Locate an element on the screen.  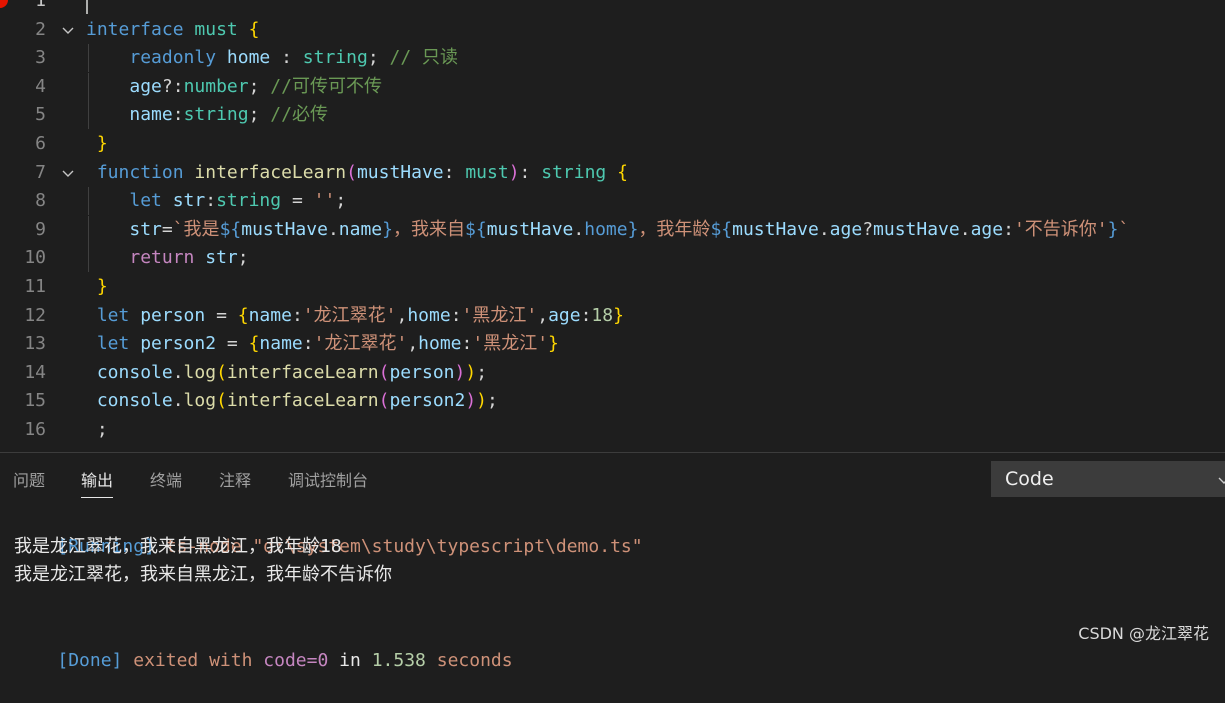
code-token: ${ is located at coordinates (721, 229).